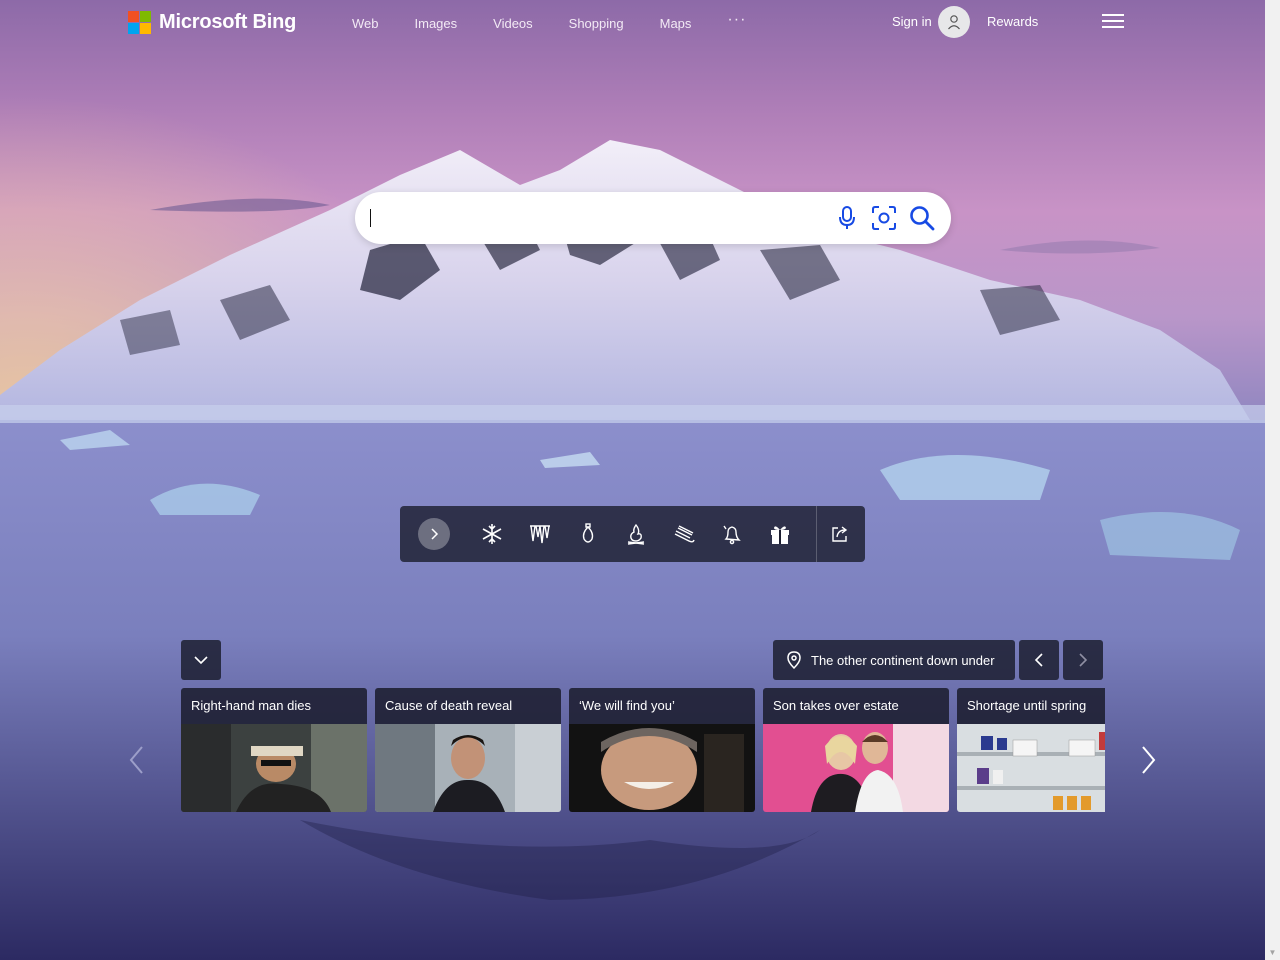  Describe the element at coordinates (596, 218) in the screenshot. I see `search-input` at that location.